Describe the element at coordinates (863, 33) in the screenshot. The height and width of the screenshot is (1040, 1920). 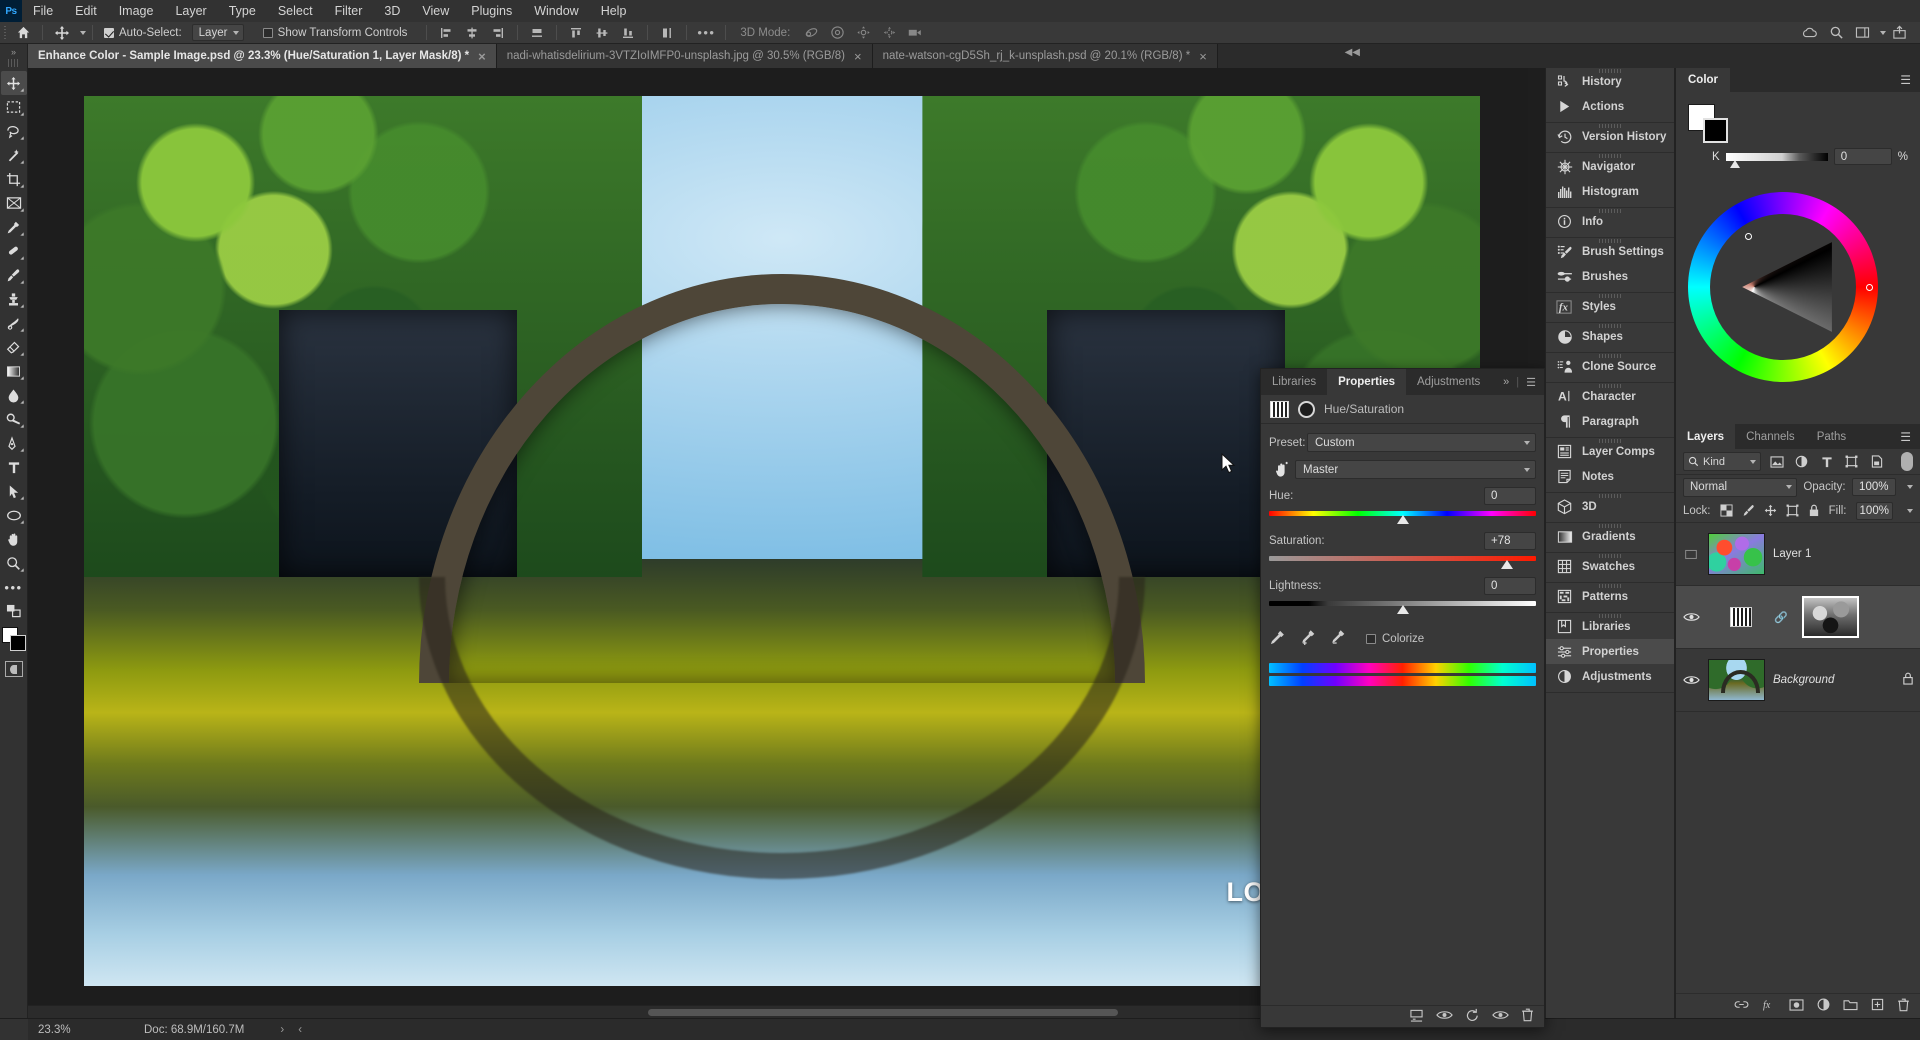
I see `pan-3d-icon` at that location.